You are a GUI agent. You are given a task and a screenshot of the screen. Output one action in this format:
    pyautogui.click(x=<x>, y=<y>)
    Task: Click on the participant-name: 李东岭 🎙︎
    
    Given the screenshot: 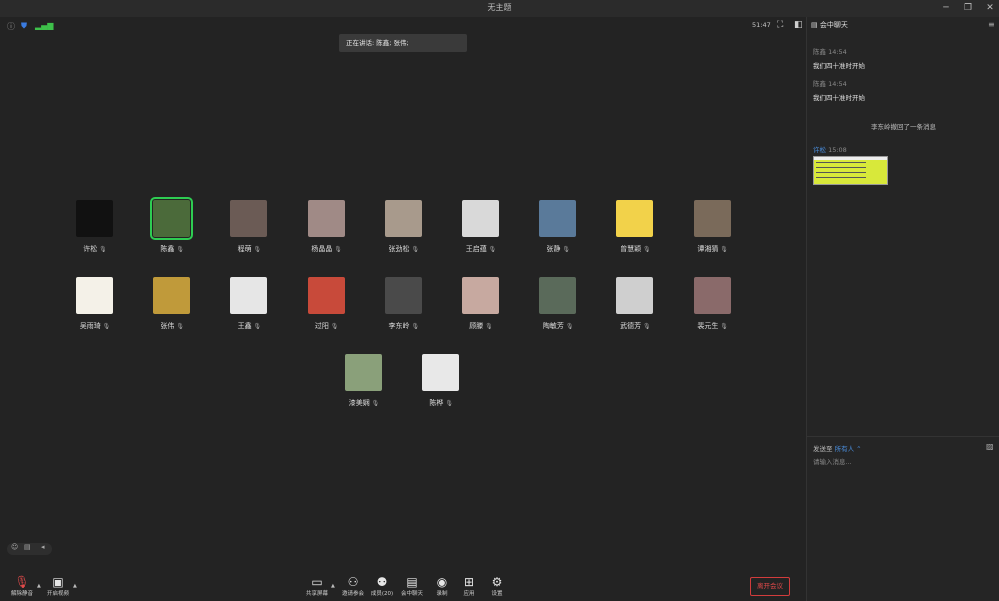 What is the action you would take?
    pyautogui.click(x=404, y=326)
    